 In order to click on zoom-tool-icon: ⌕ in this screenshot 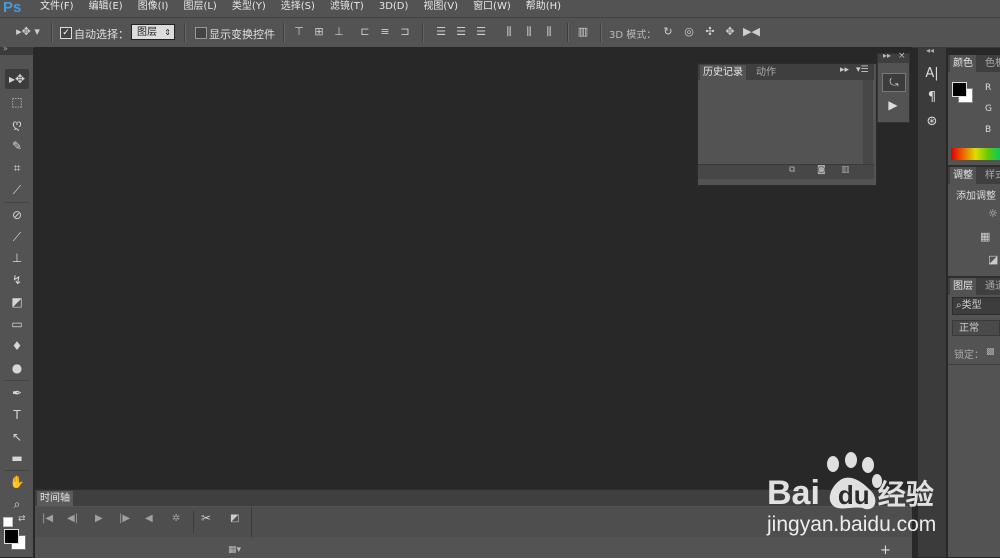, I will do `click(17, 504)`.